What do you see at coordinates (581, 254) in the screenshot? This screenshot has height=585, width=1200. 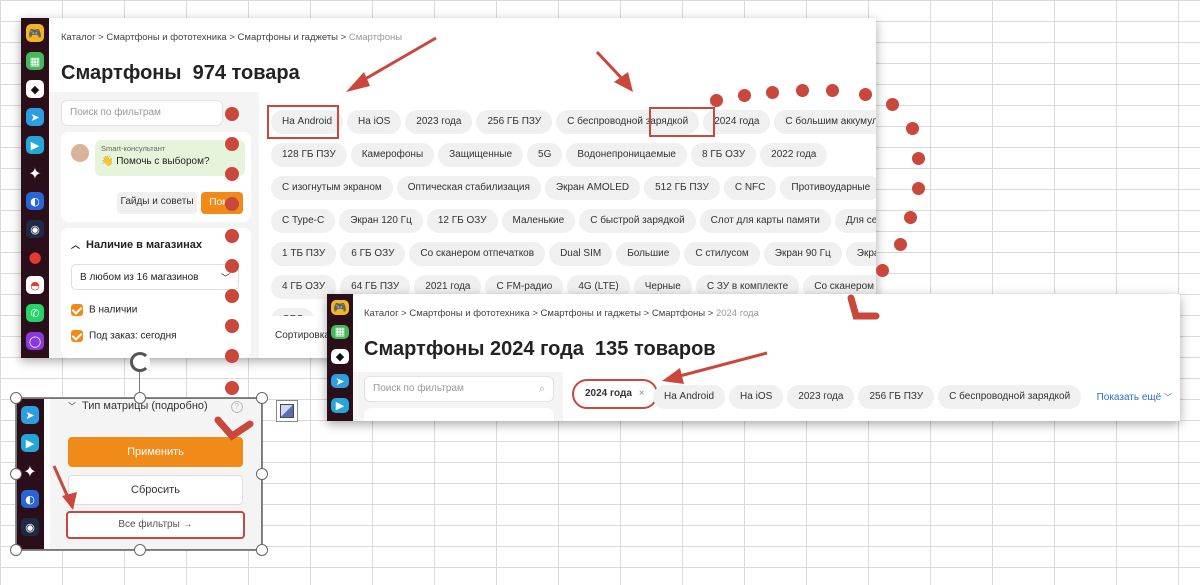 I see `filter-chip: Dual SIM` at bounding box center [581, 254].